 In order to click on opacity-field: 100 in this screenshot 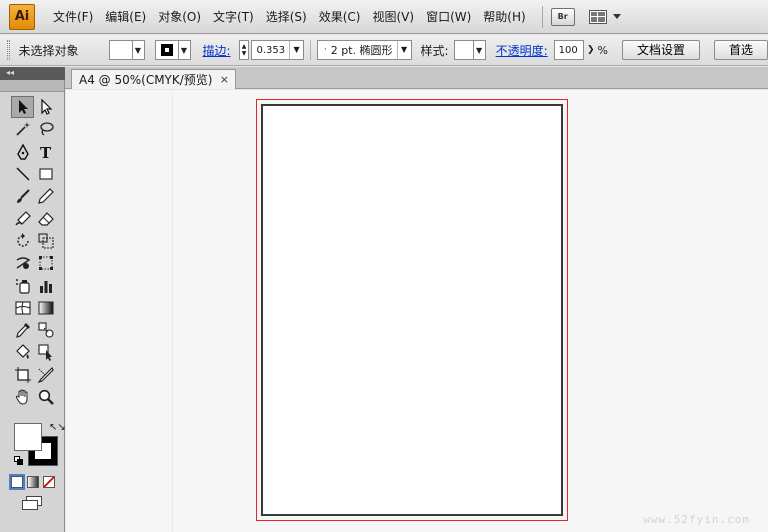, I will do `click(568, 50)`.